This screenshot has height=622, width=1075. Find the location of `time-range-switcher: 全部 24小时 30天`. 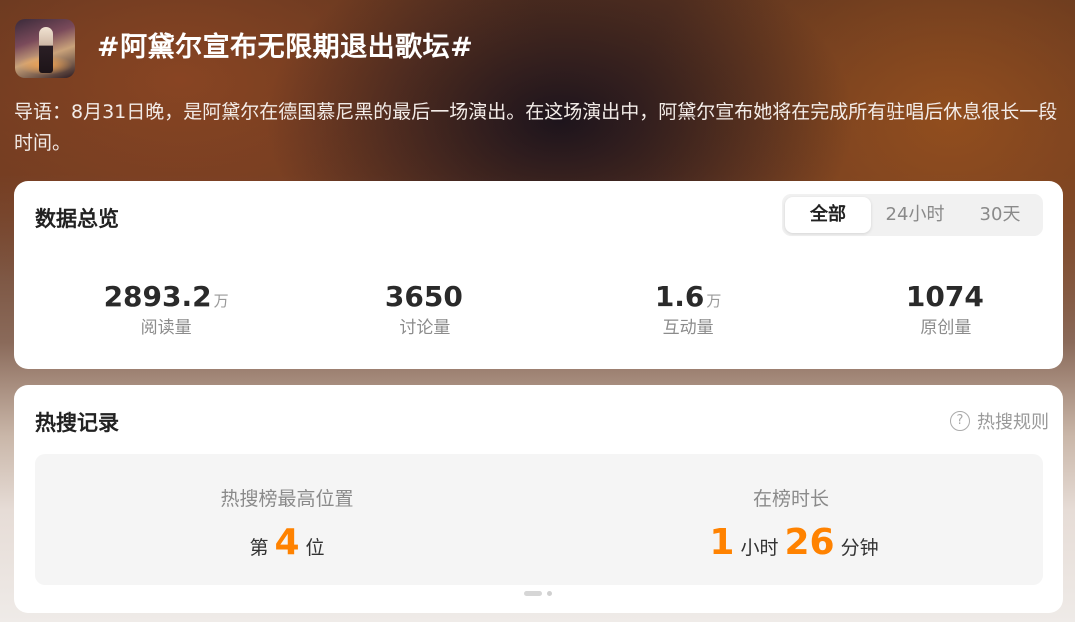

time-range-switcher: 全部 24小时 30天 is located at coordinates (912, 215).